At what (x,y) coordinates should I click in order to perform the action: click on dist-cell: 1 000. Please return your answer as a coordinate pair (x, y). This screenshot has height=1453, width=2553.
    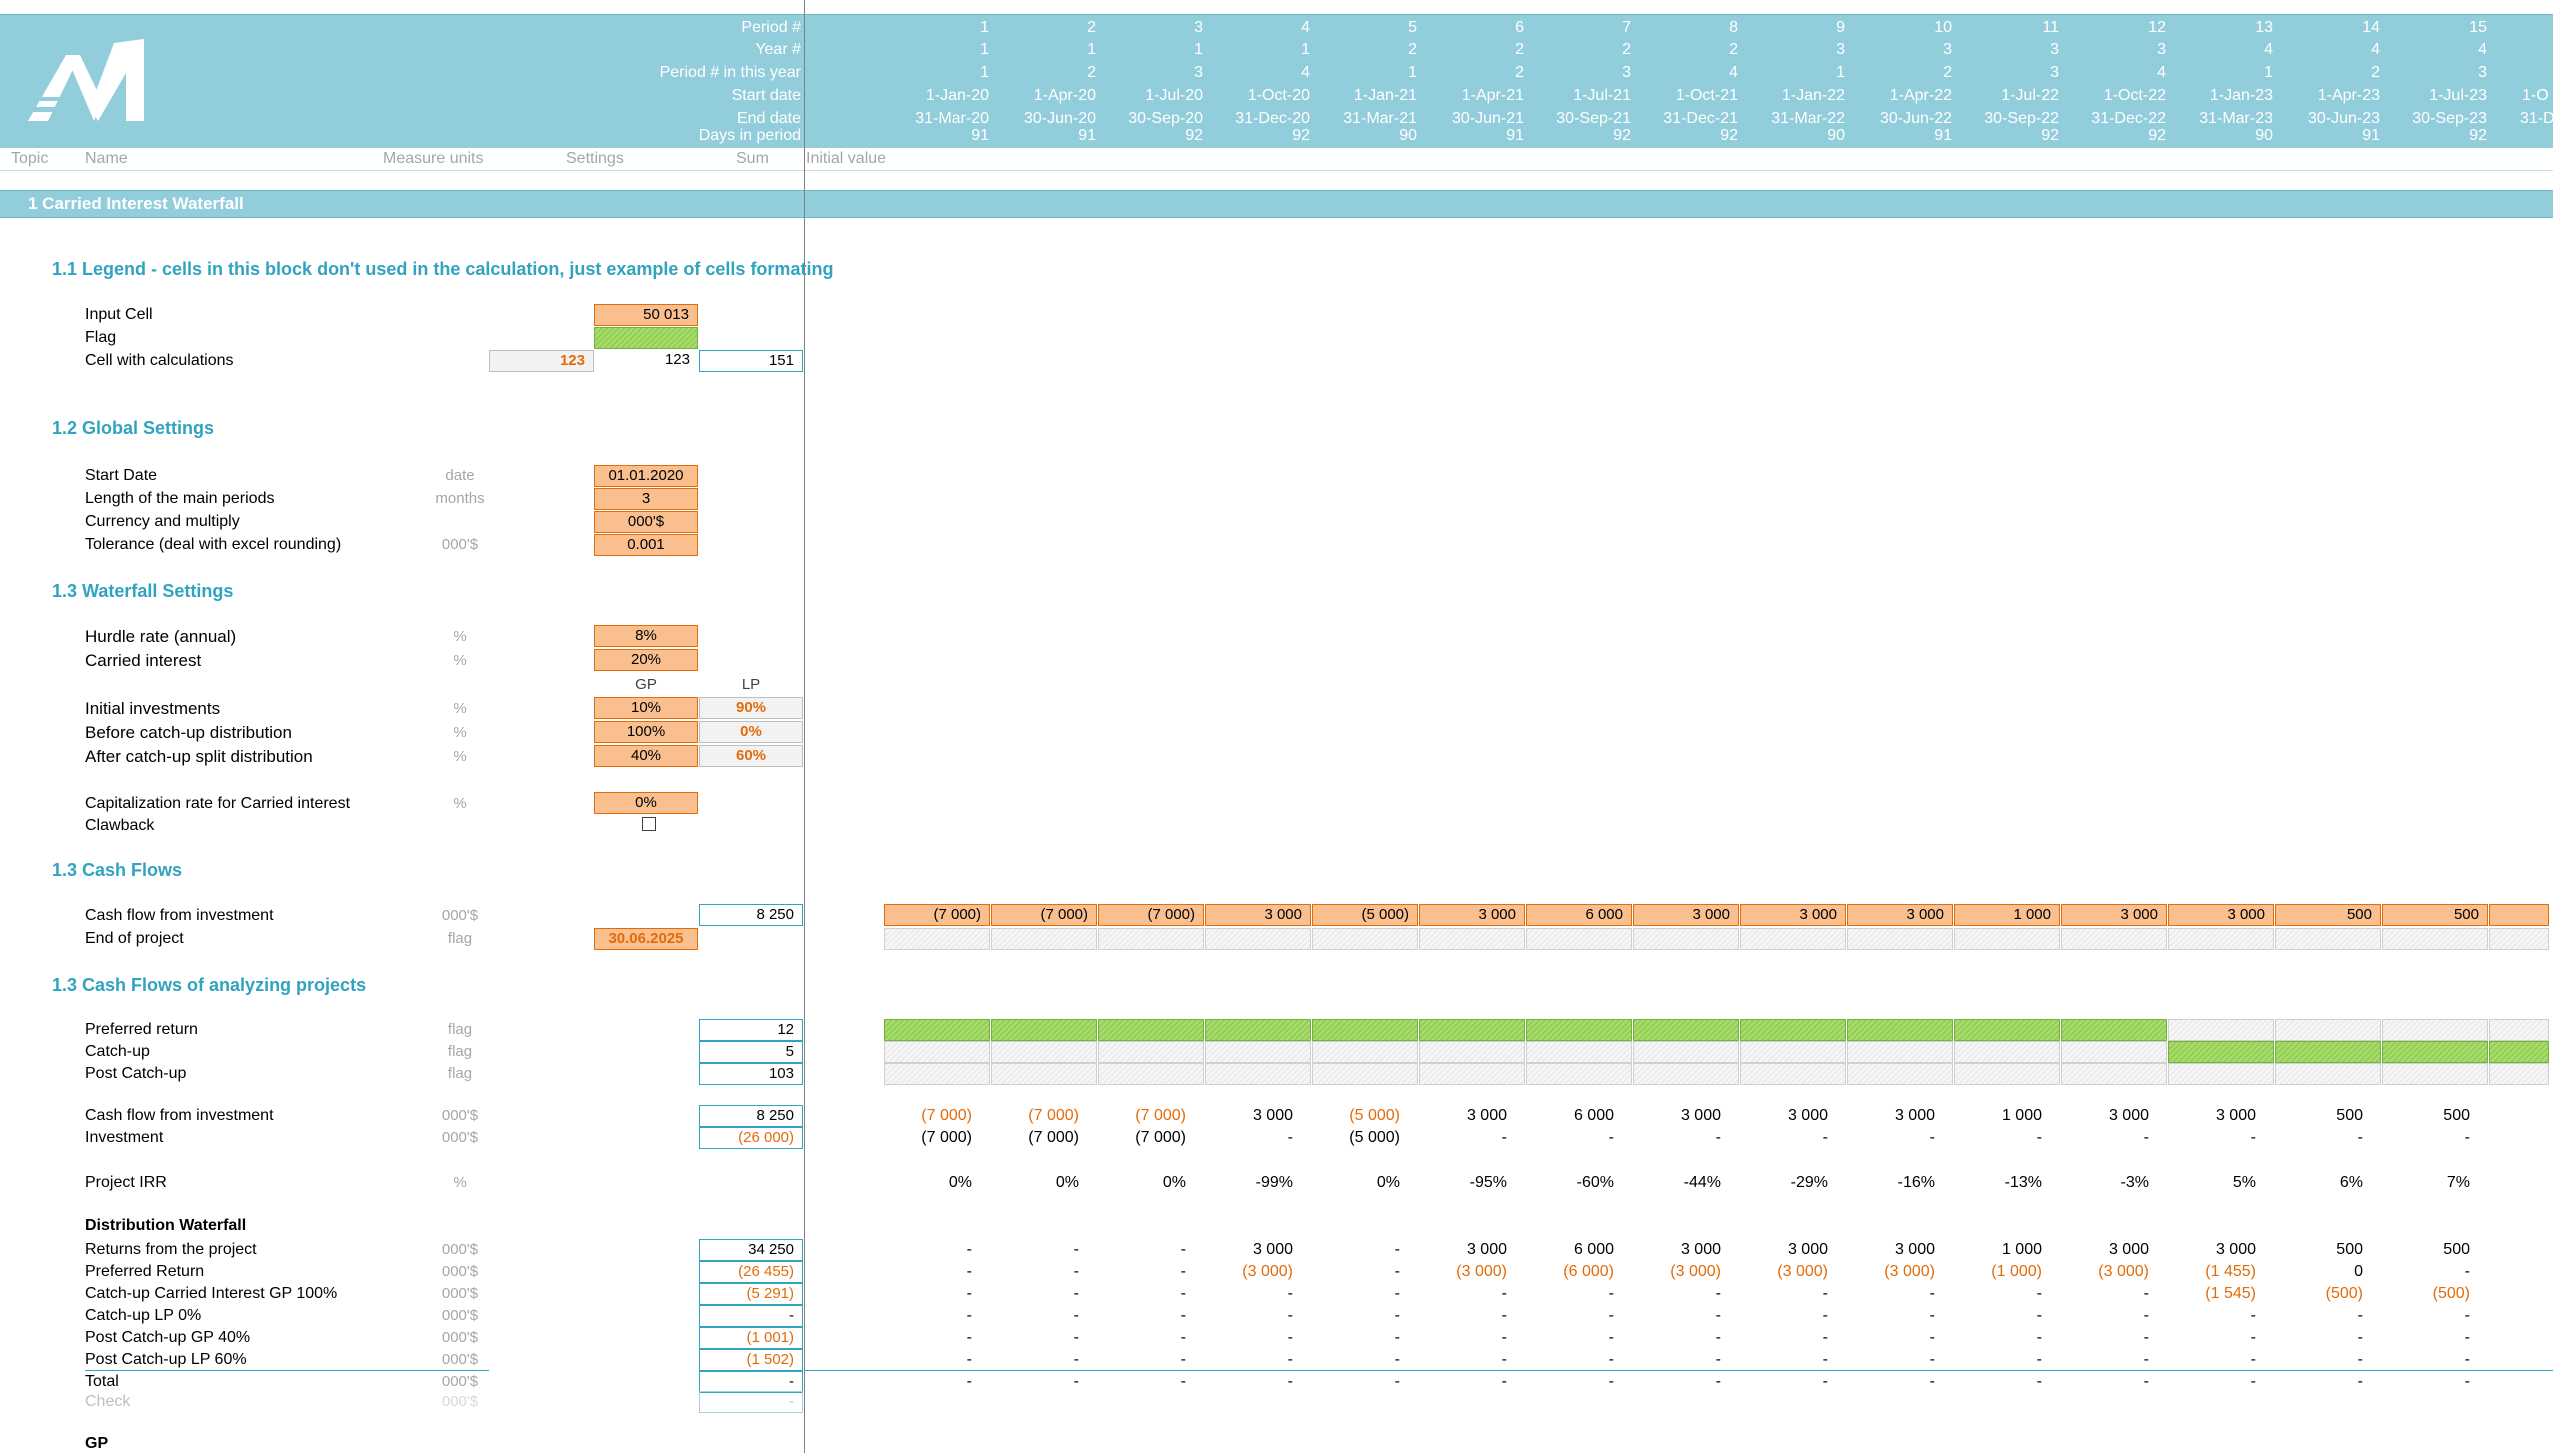
    Looking at the image, I should click on (1992, 1250).